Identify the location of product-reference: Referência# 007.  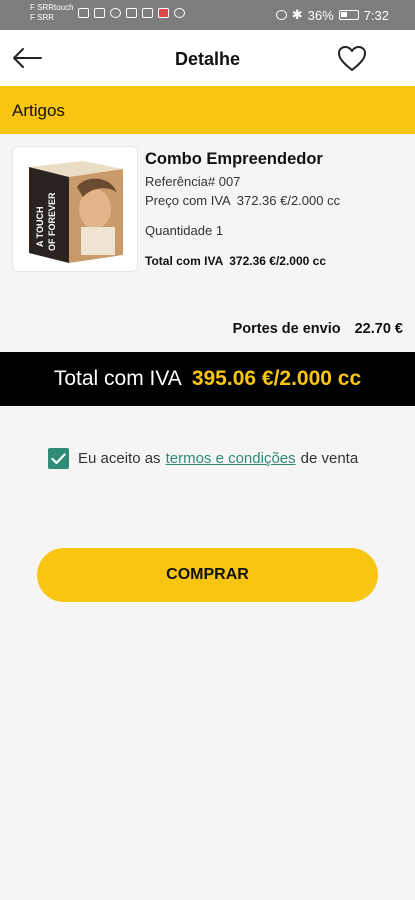
(193, 181).